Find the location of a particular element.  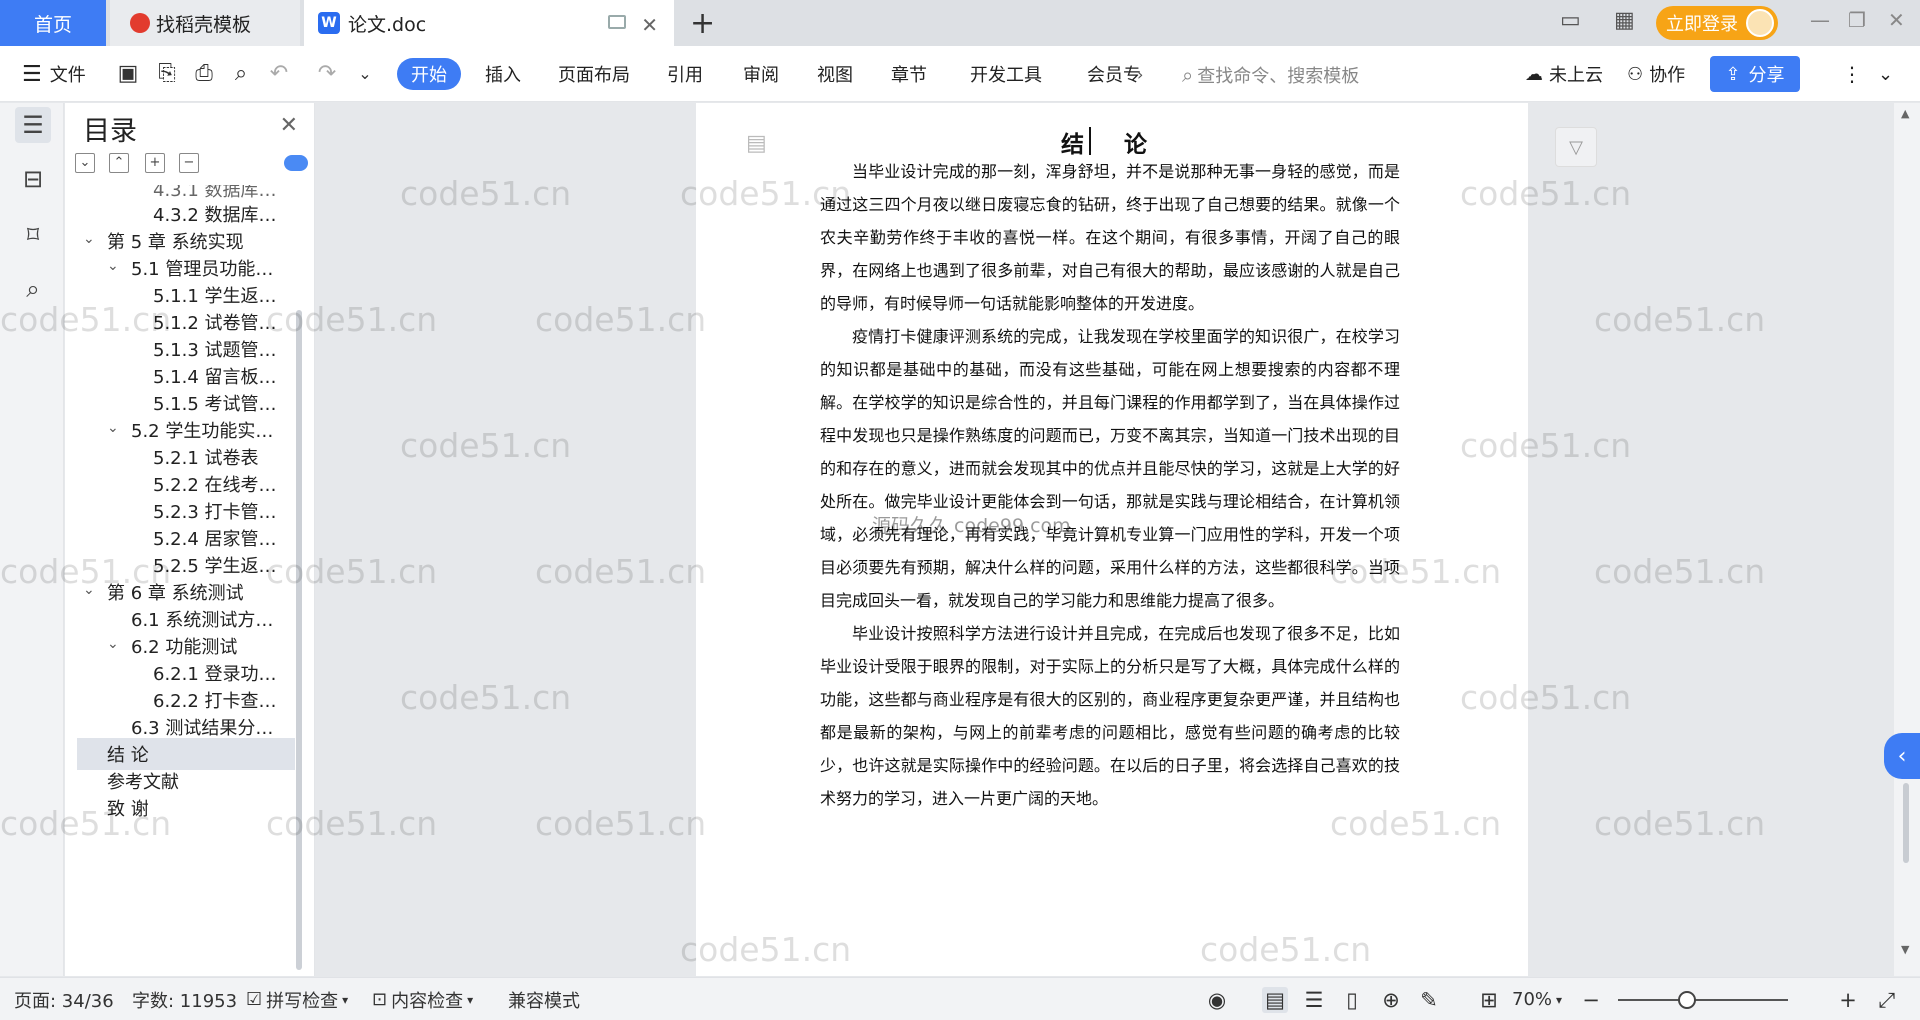

tab-daoke-templates: 找稻壳模板 is located at coordinates (205, 23).